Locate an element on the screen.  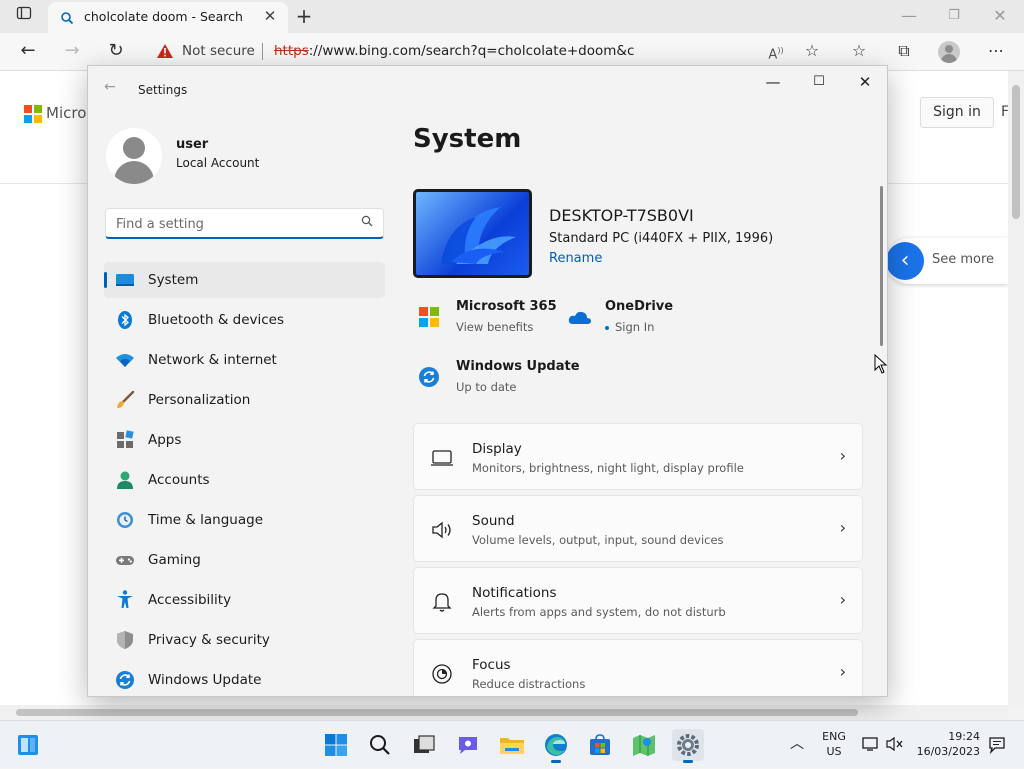
new-tab-icon: + is located at coordinates (304, 16).